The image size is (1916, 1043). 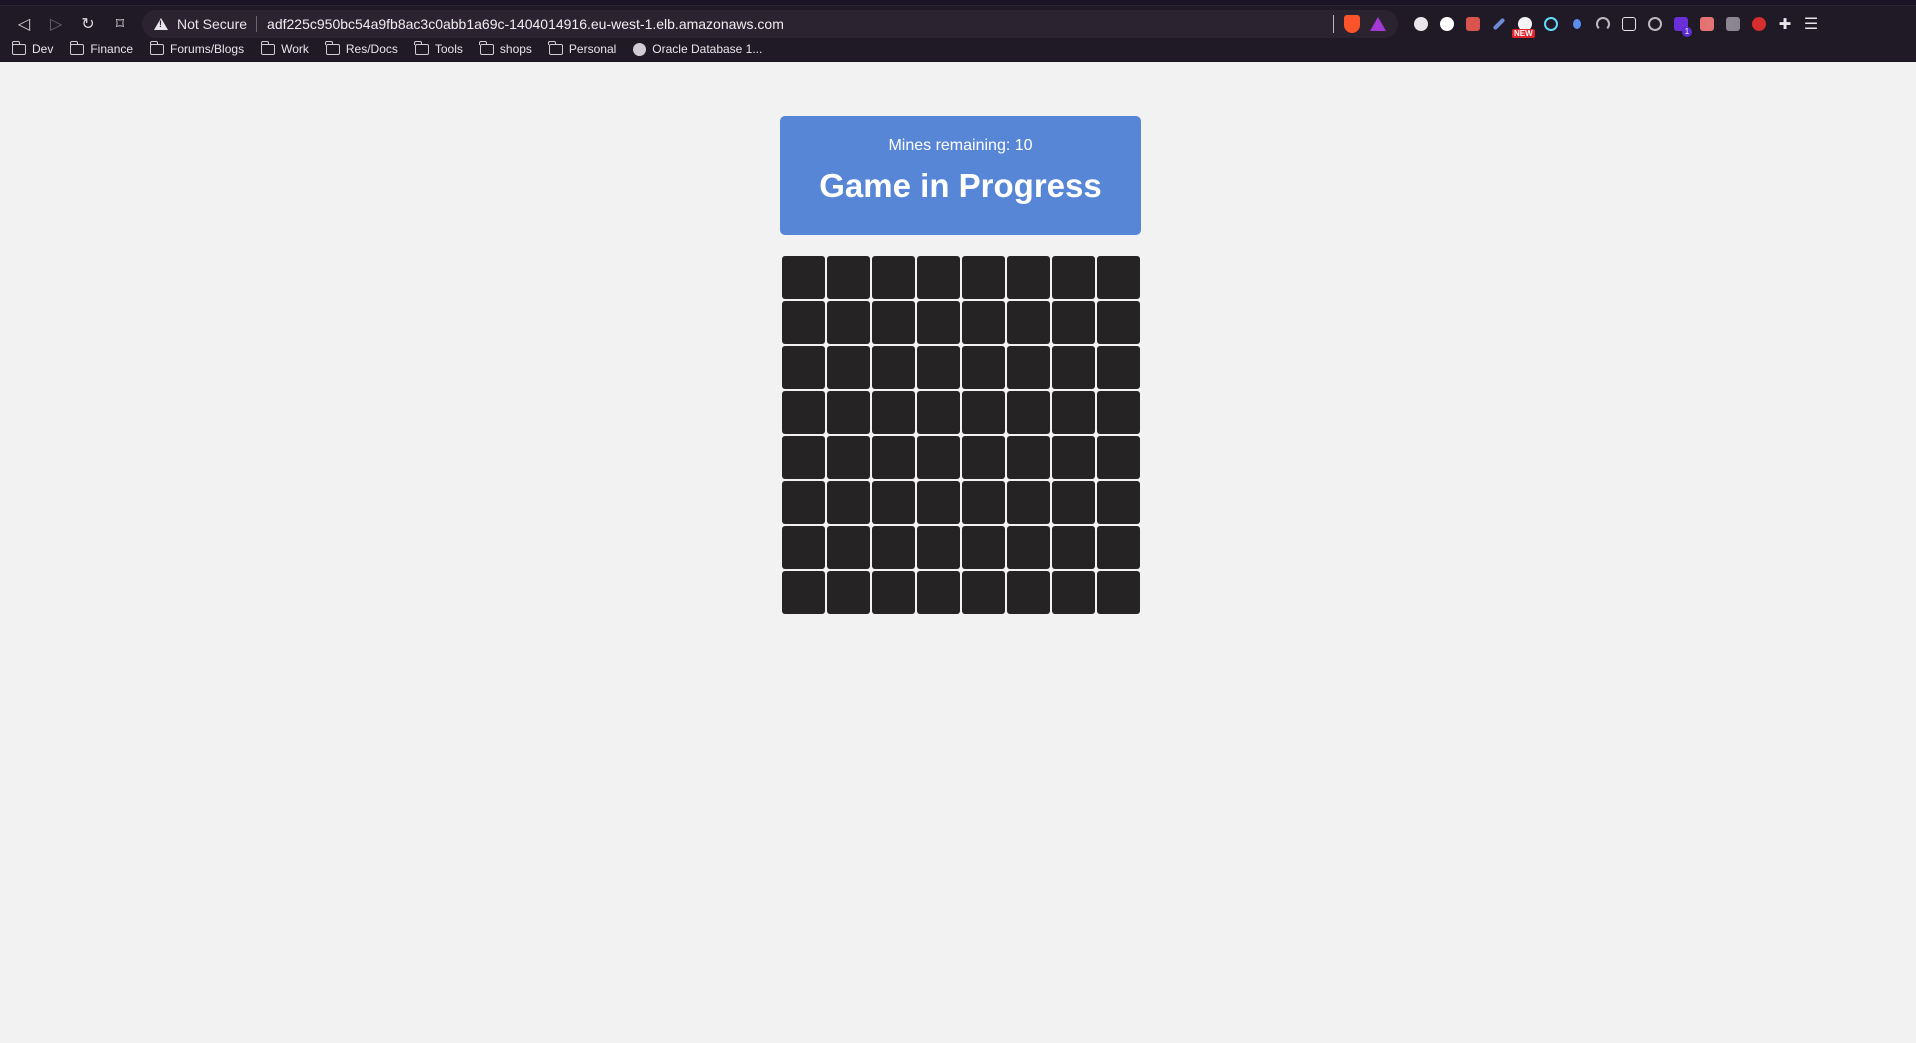 I want to click on extension-14-icon, so click(x=1759, y=24).